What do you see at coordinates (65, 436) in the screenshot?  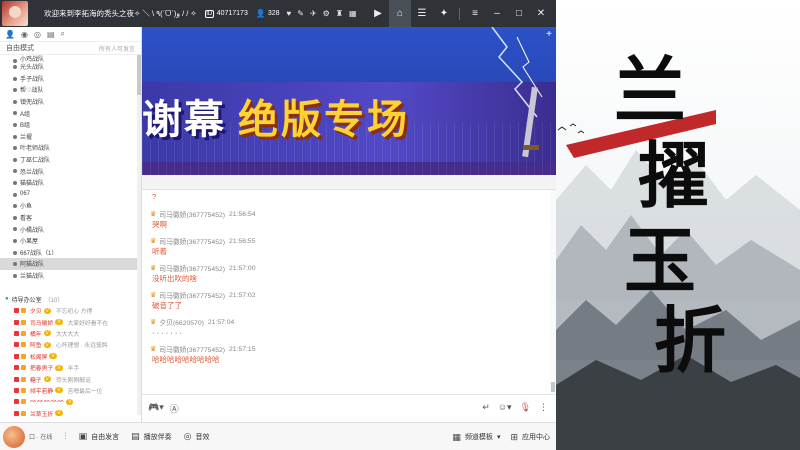 I see `mixer-button: ⫶` at bounding box center [65, 436].